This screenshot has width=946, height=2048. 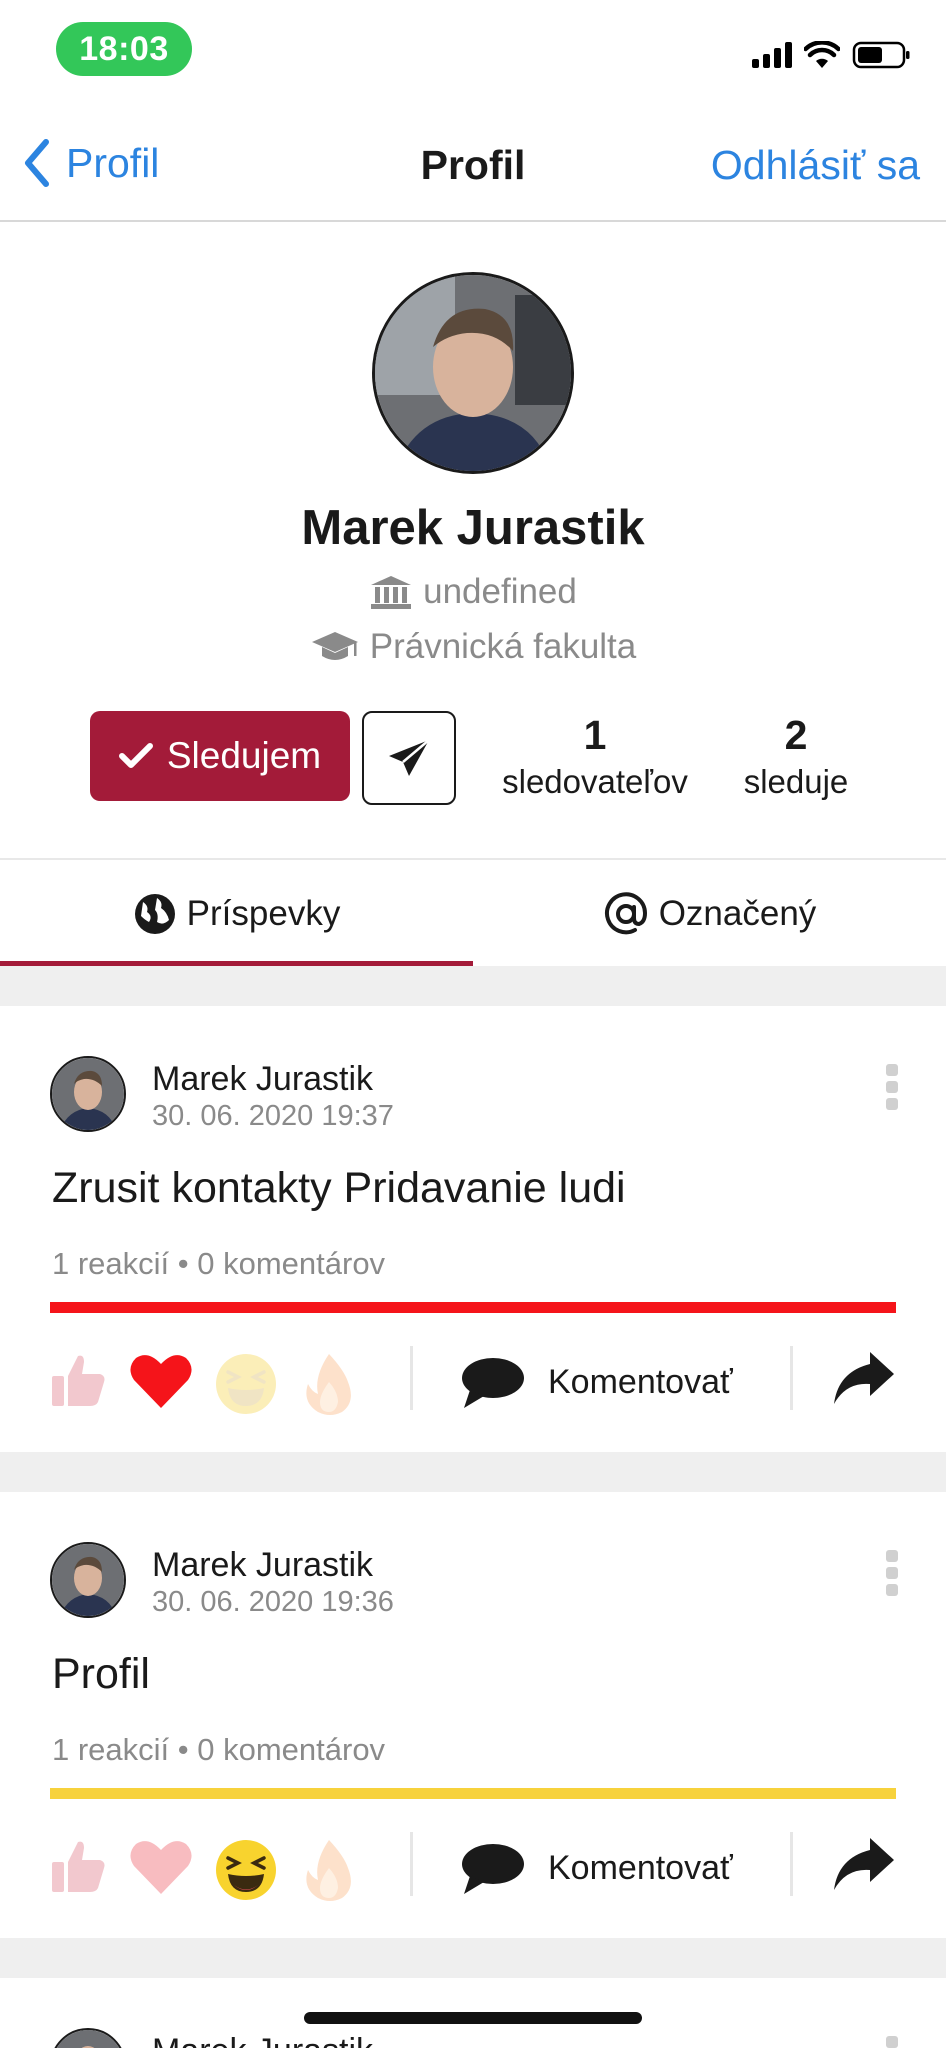 What do you see at coordinates (391, 592) in the screenshot?
I see `bank-icon` at bounding box center [391, 592].